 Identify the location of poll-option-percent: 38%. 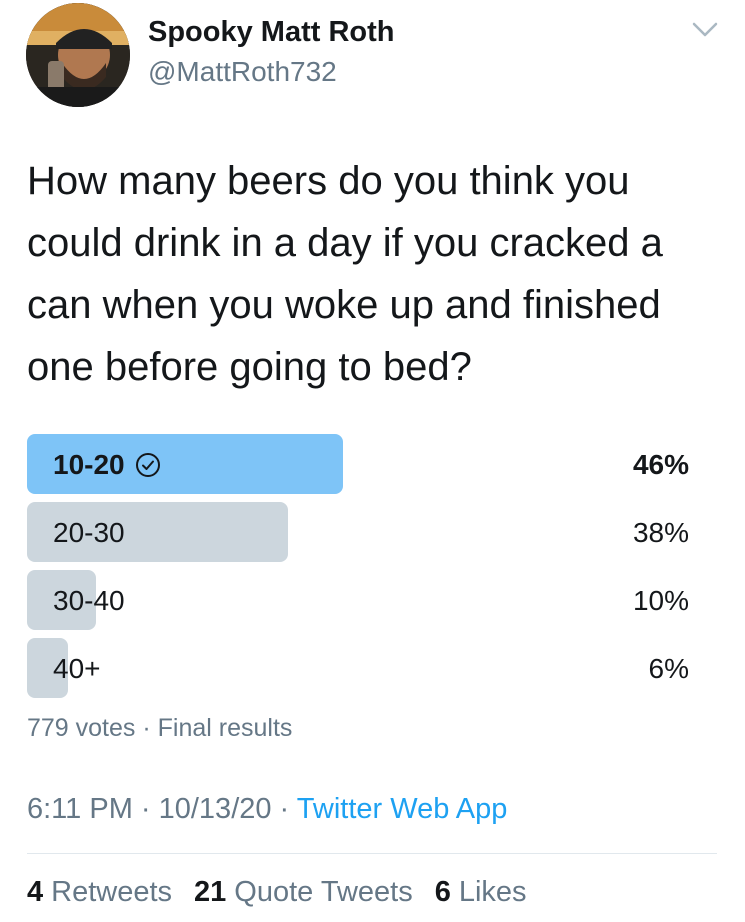
(660, 532).